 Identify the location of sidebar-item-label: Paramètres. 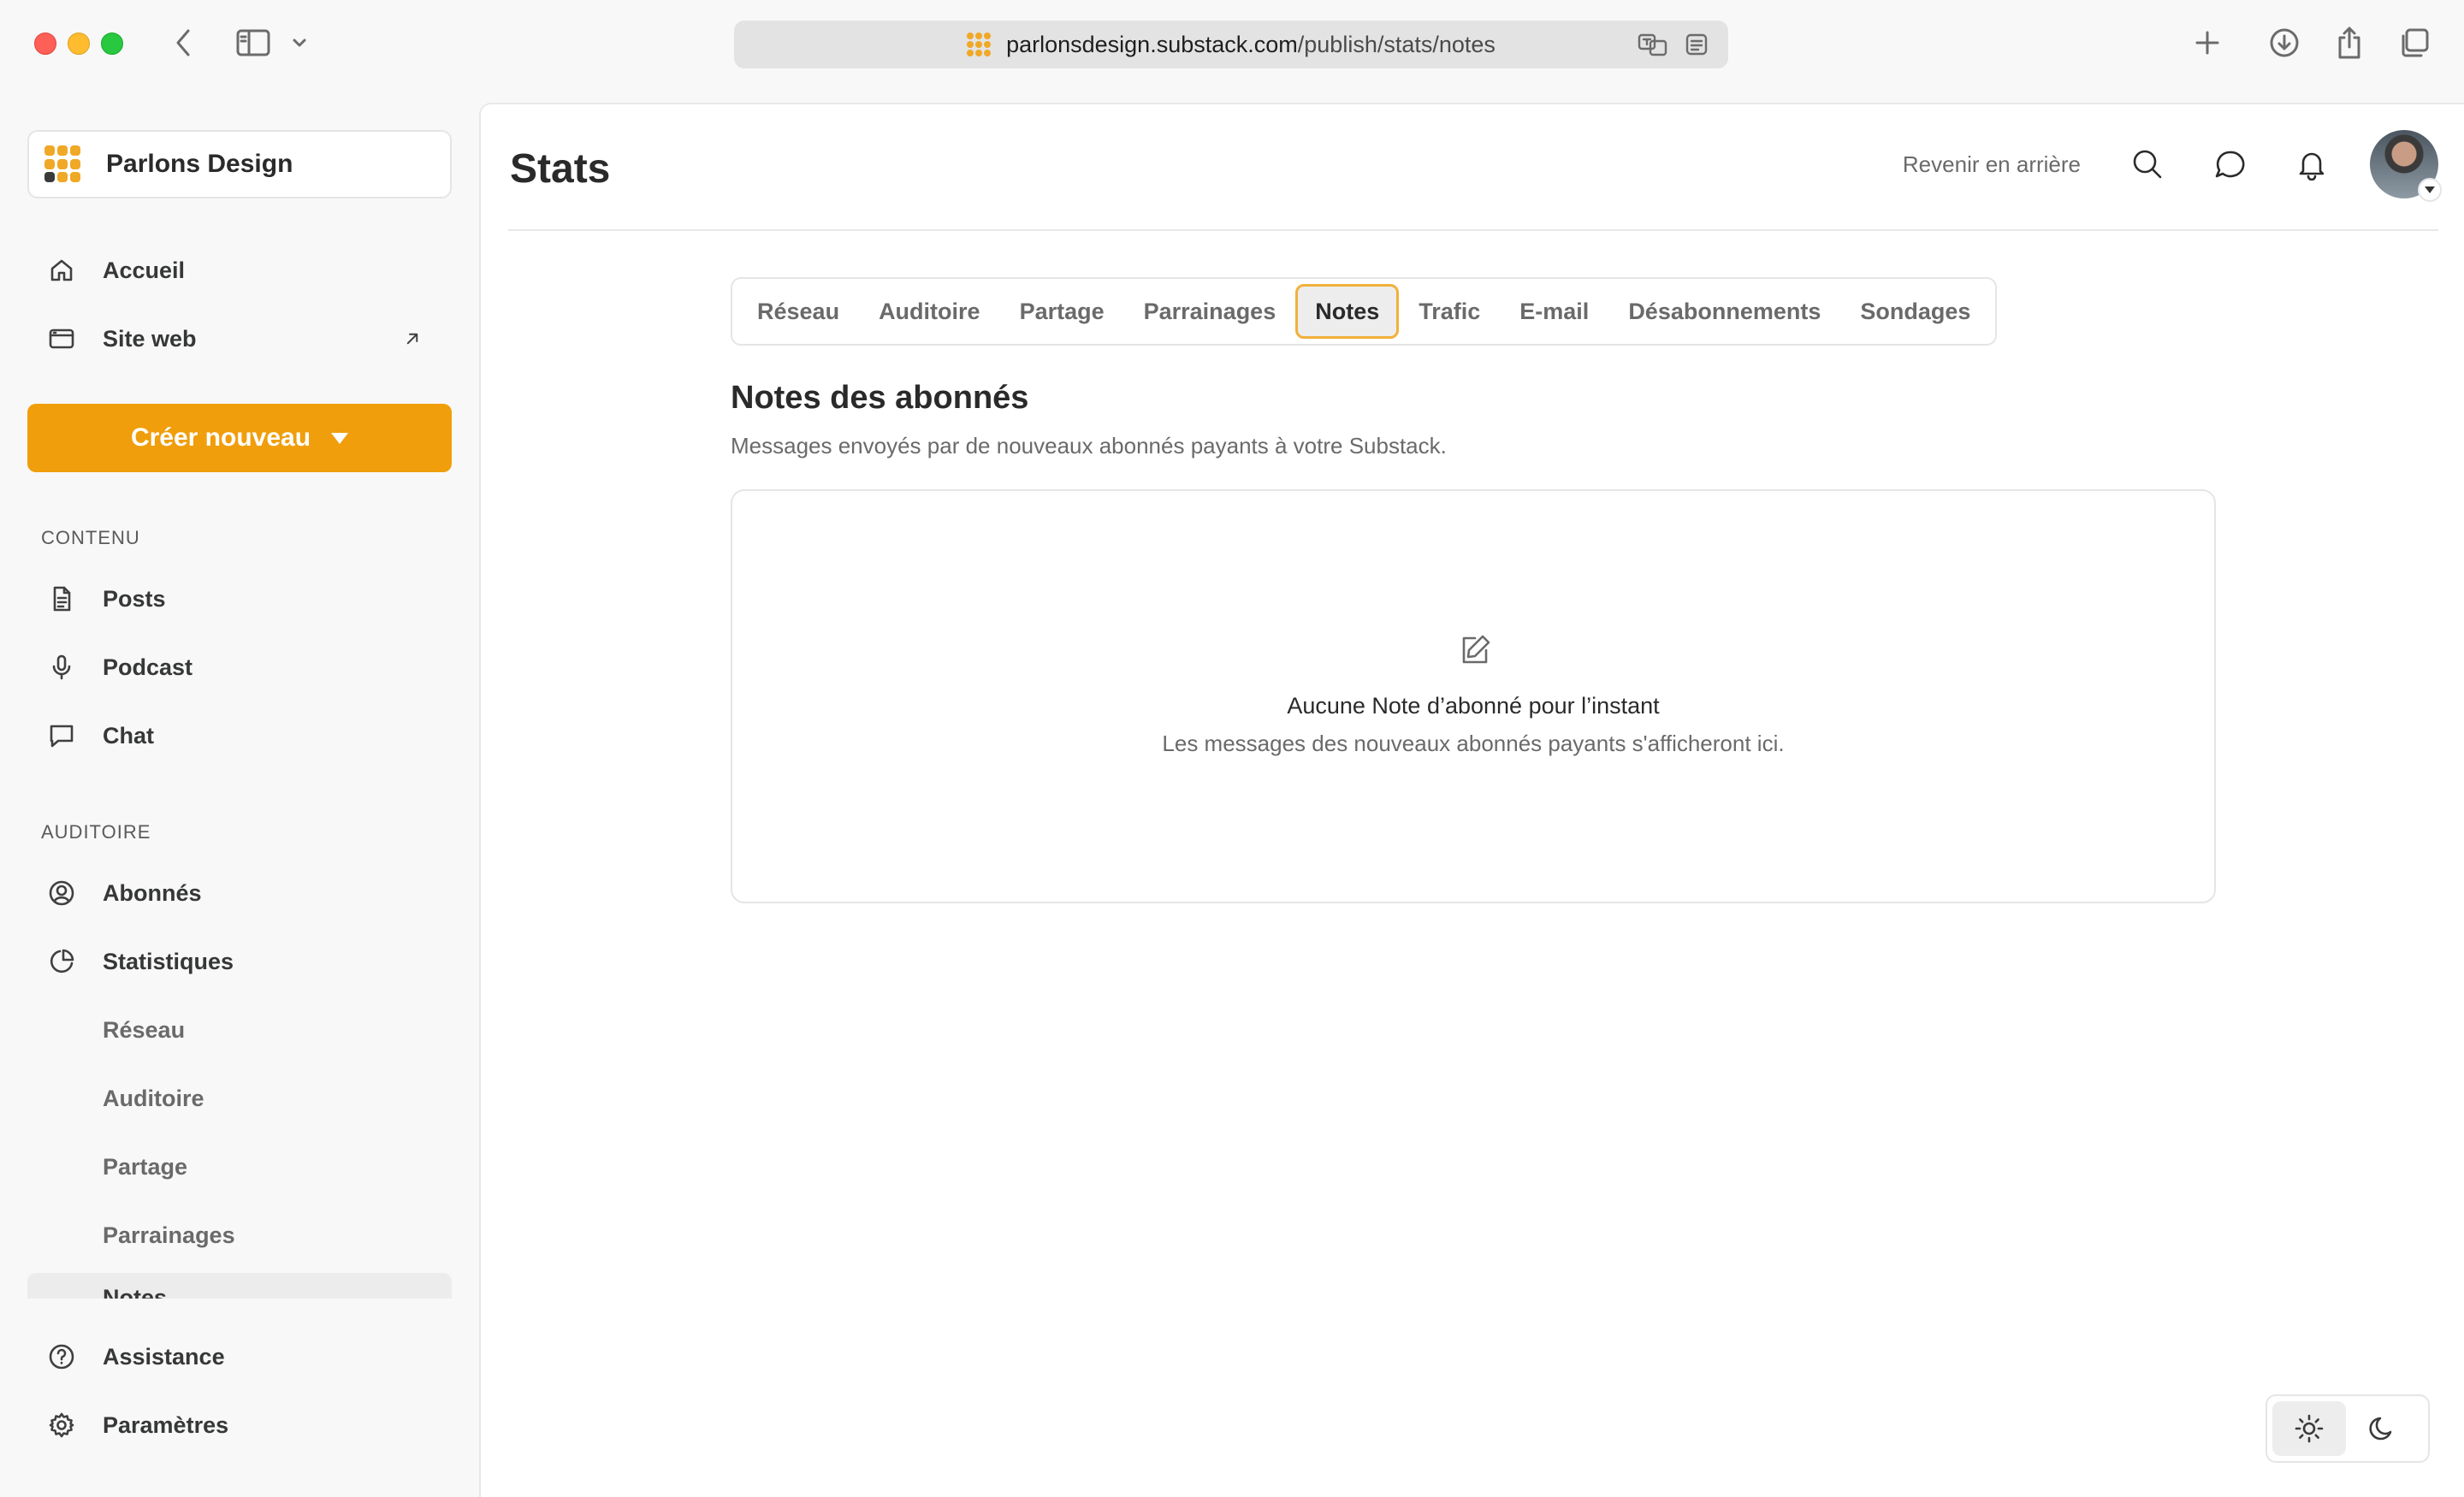
(166, 1424).